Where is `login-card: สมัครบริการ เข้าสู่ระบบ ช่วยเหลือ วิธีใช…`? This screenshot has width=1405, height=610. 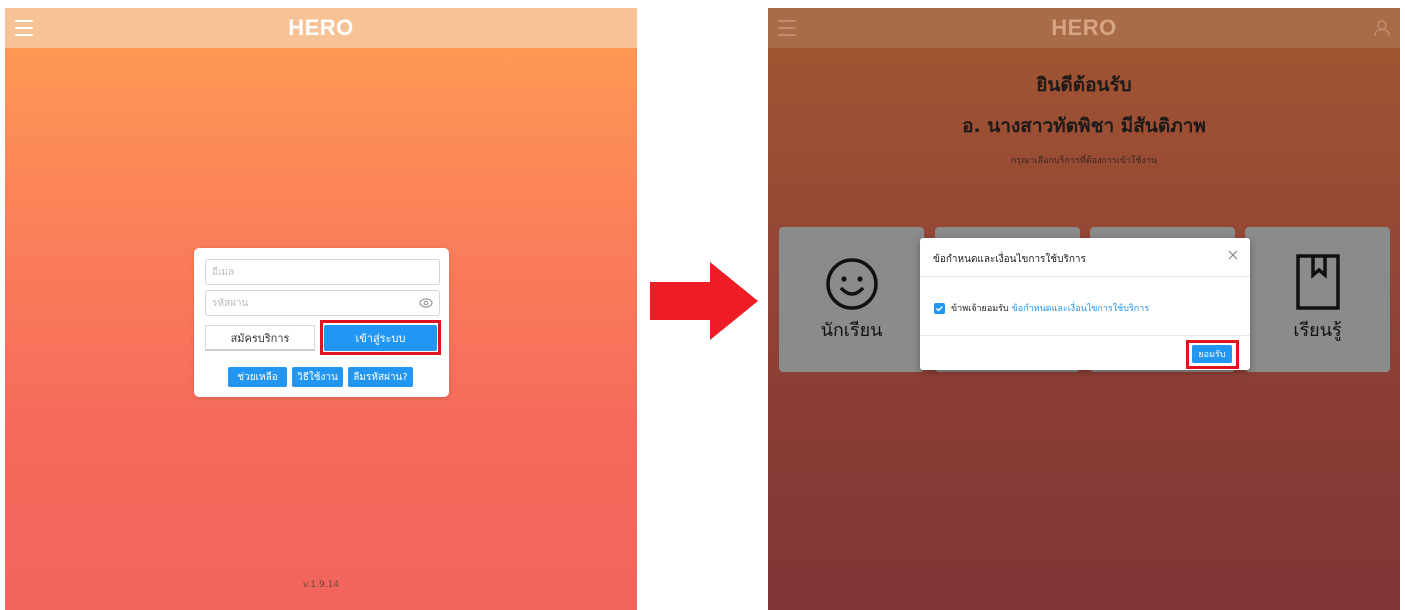 login-card: สมัครบริการ เข้าสู่ระบบ ช่วยเหลือ วิธีใช… is located at coordinates (321, 322).